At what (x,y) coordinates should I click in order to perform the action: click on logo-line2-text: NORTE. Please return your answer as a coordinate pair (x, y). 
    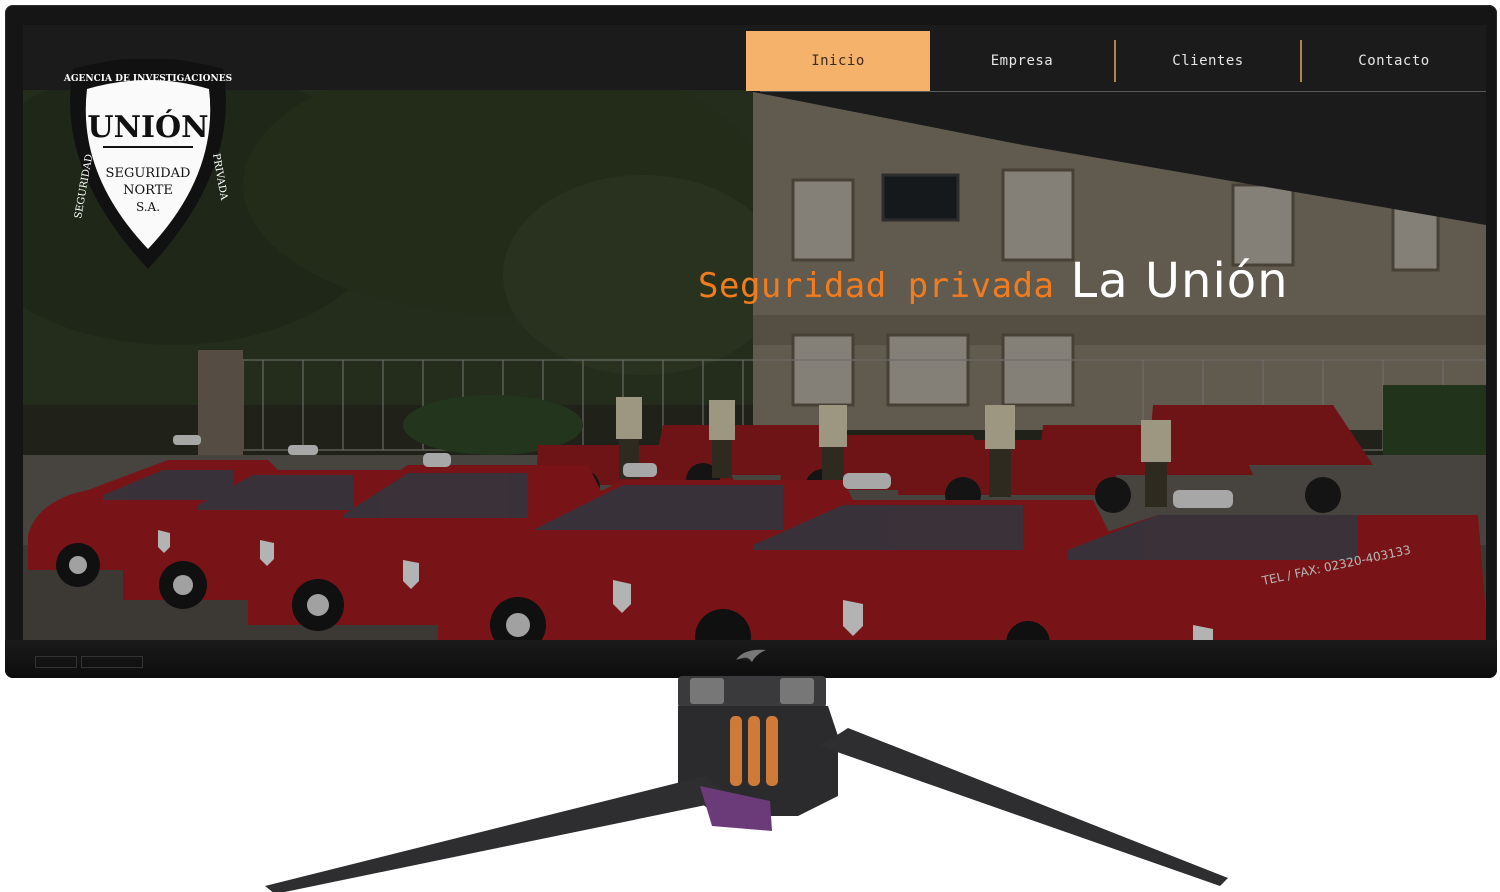
    Looking at the image, I should click on (148, 190).